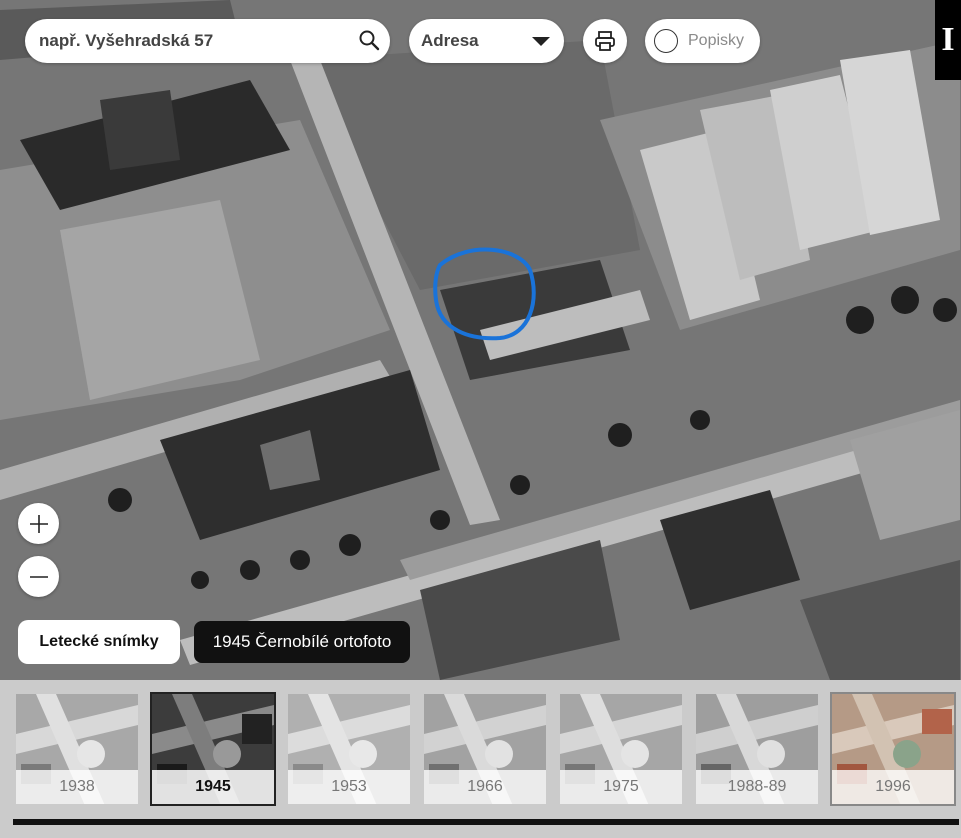 This screenshot has height=838, width=961. I want to click on timeline-thumb-1988-89: 1988-89, so click(757, 749).